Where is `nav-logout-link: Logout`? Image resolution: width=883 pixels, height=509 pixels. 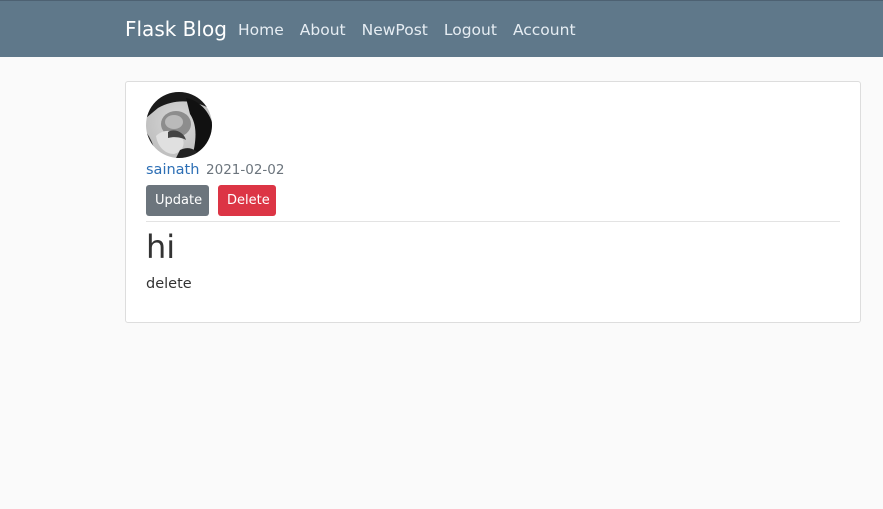
nav-logout-link: Logout is located at coordinates (470, 30).